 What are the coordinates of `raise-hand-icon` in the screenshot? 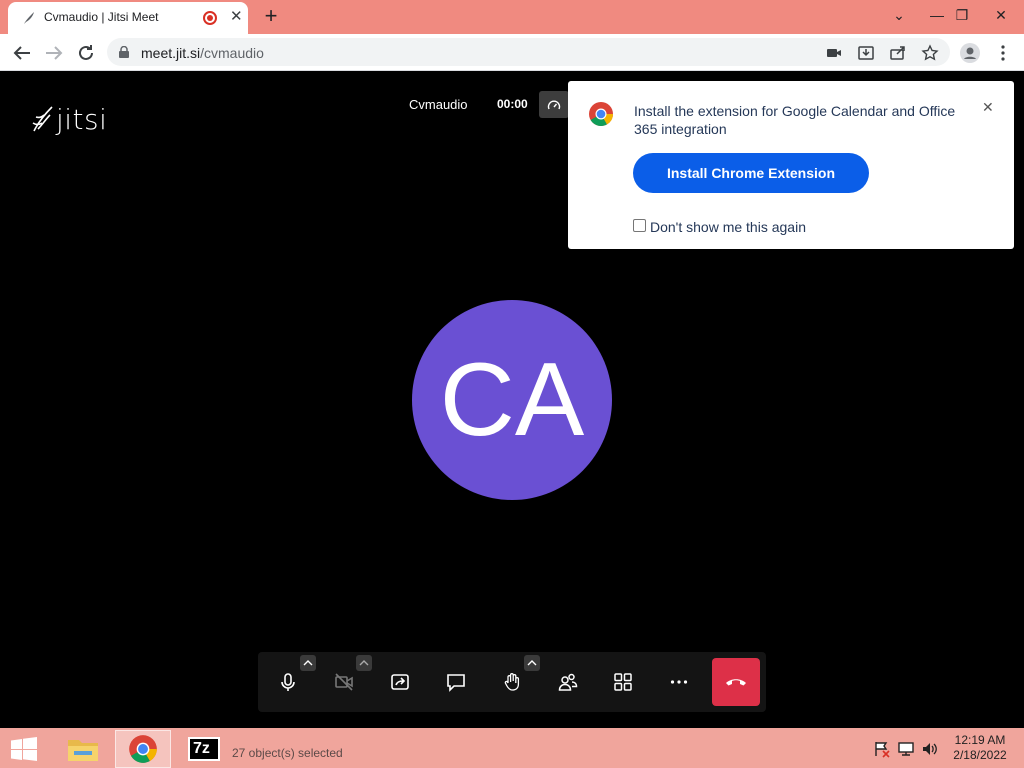 It's located at (512, 682).